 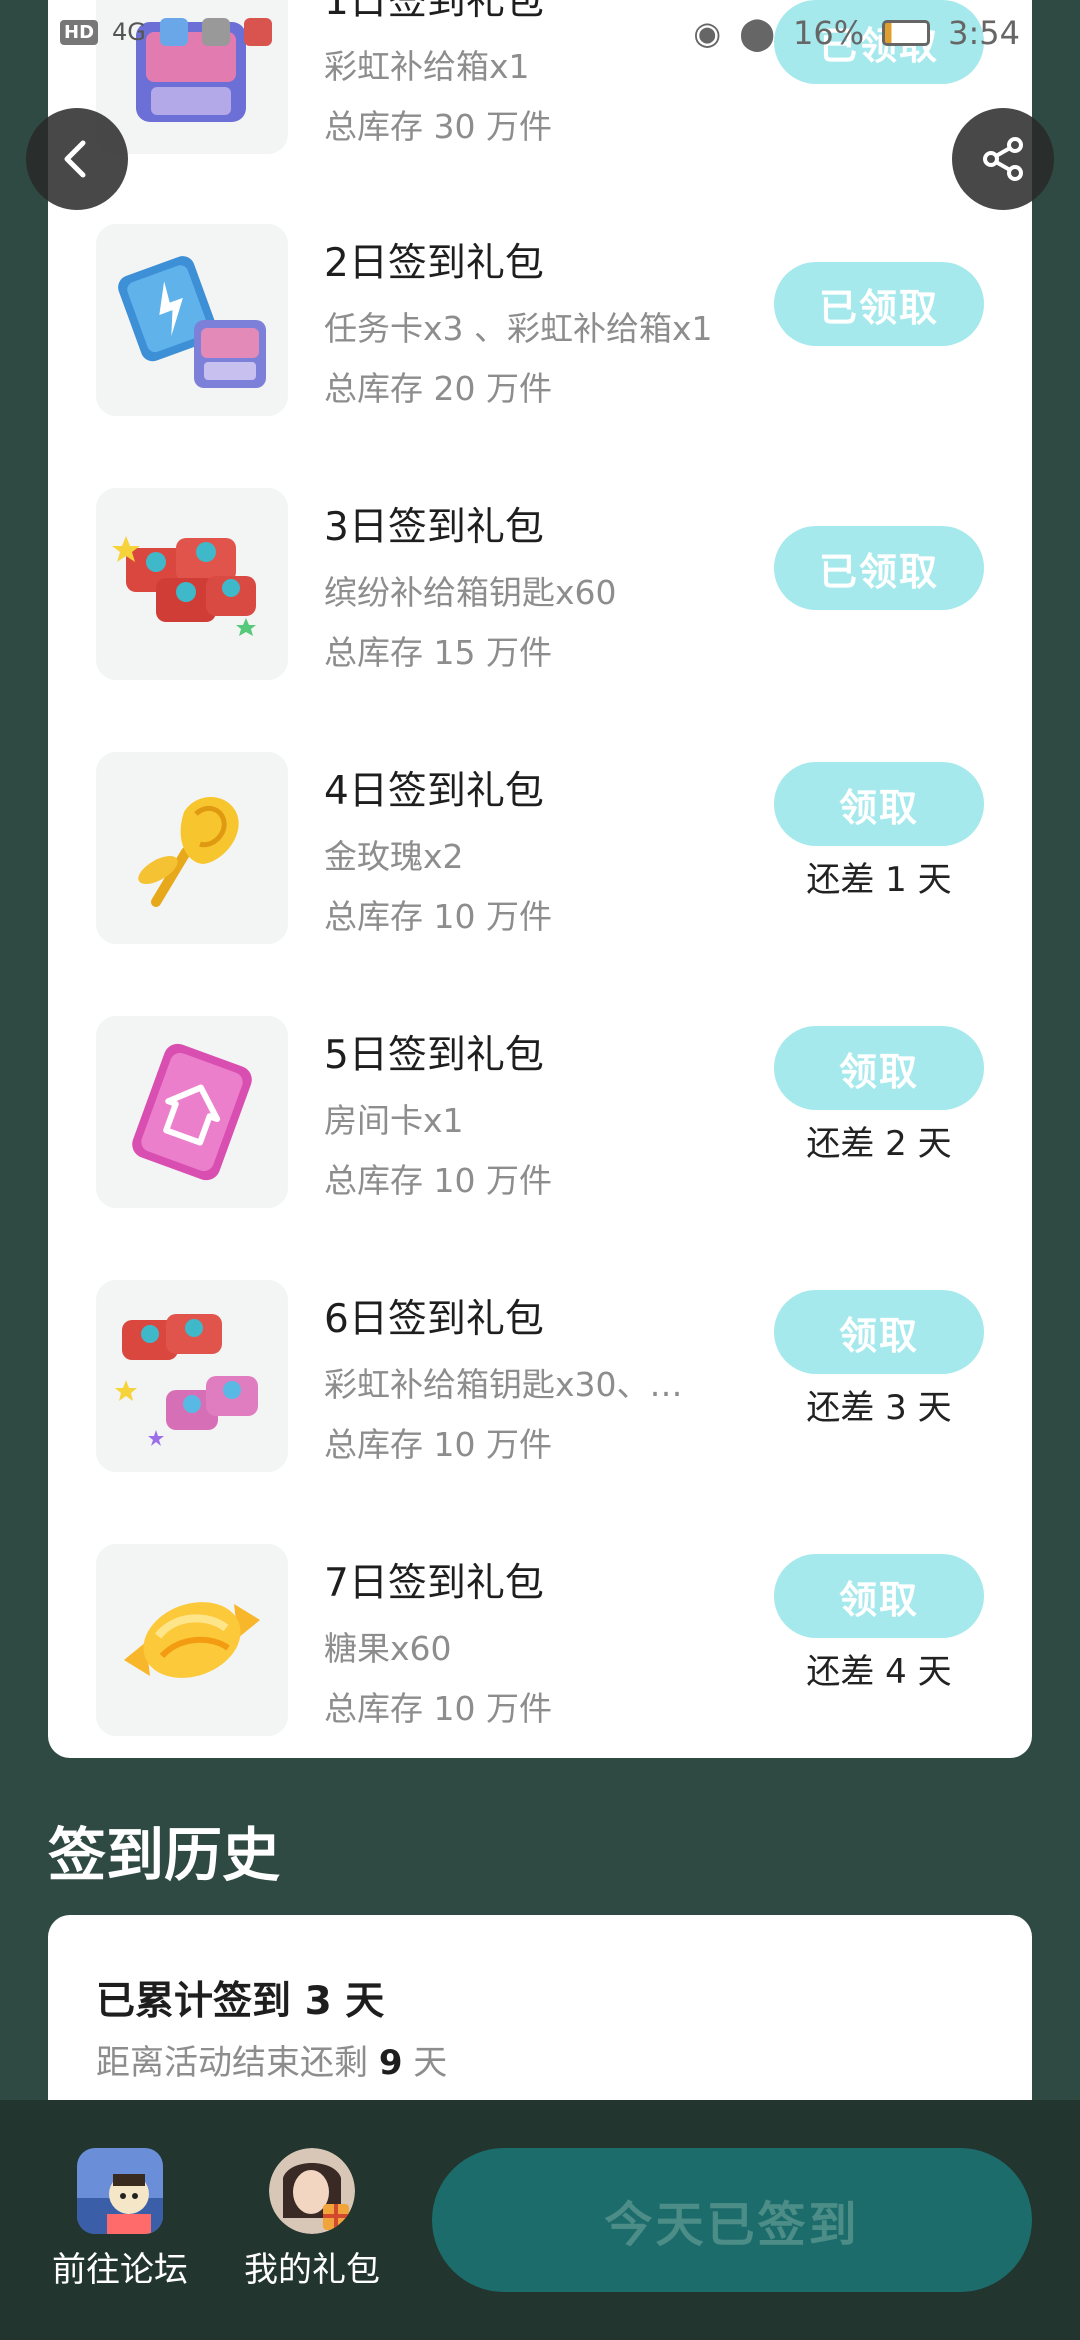 What do you see at coordinates (438, 388) in the screenshot?
I see `gift-stock: 总库存 20 万件` at bounding box center [438, 388].